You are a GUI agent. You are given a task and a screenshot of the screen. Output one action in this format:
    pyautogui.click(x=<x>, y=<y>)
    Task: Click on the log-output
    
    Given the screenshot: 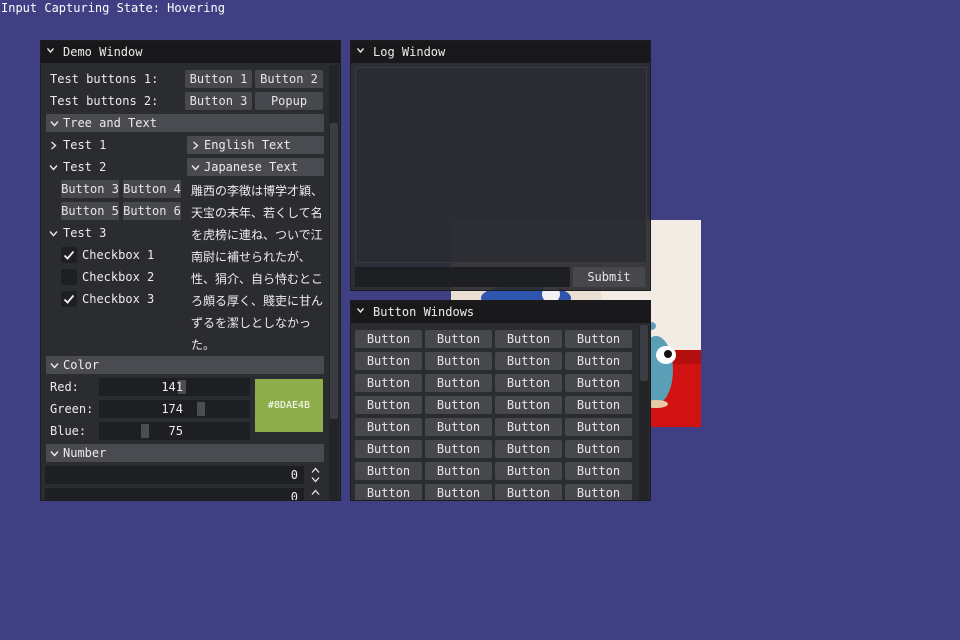 What is the action you would take?
    pyautogui.click(x=501, y=165)
    